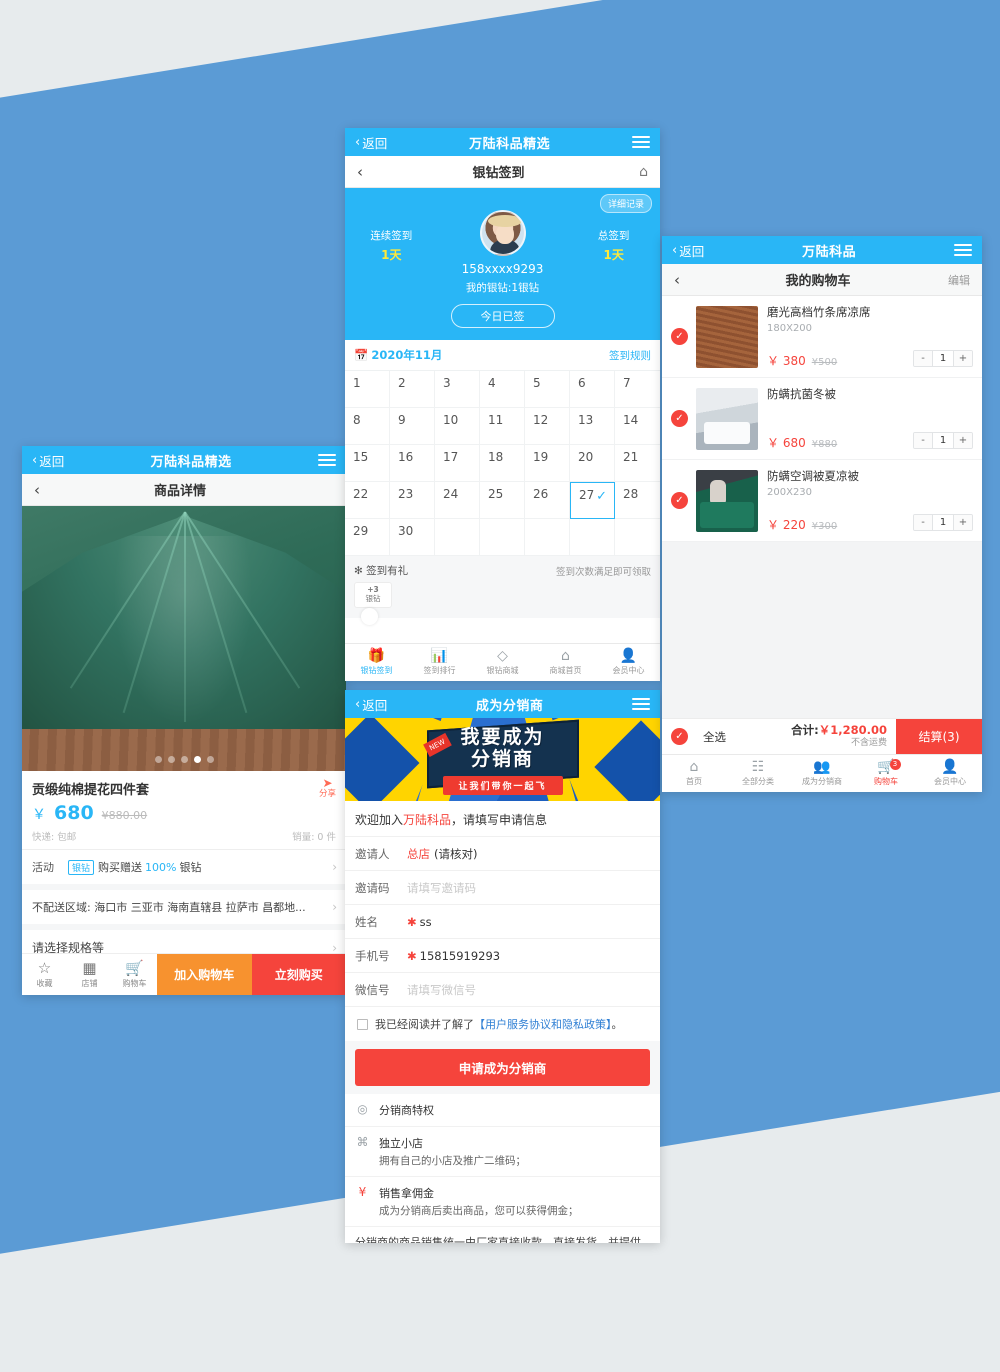 Image resolution: width=1000 pixels, height=1372 pixels. I want to click on select-all-checkbox: ✓, so click(679, 736).